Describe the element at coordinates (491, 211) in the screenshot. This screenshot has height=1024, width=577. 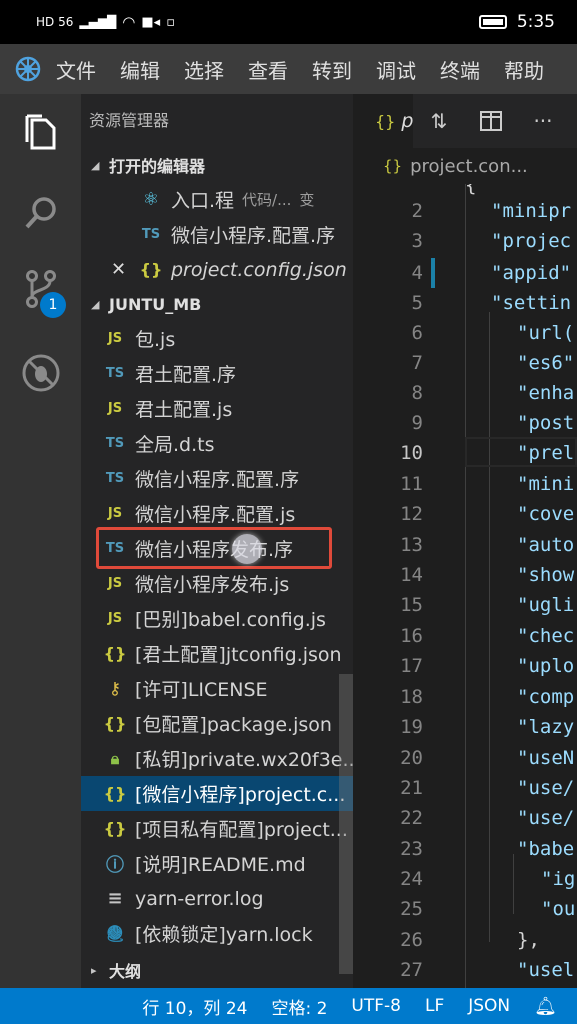
I see `code-line: 2 "minipr` at that location.